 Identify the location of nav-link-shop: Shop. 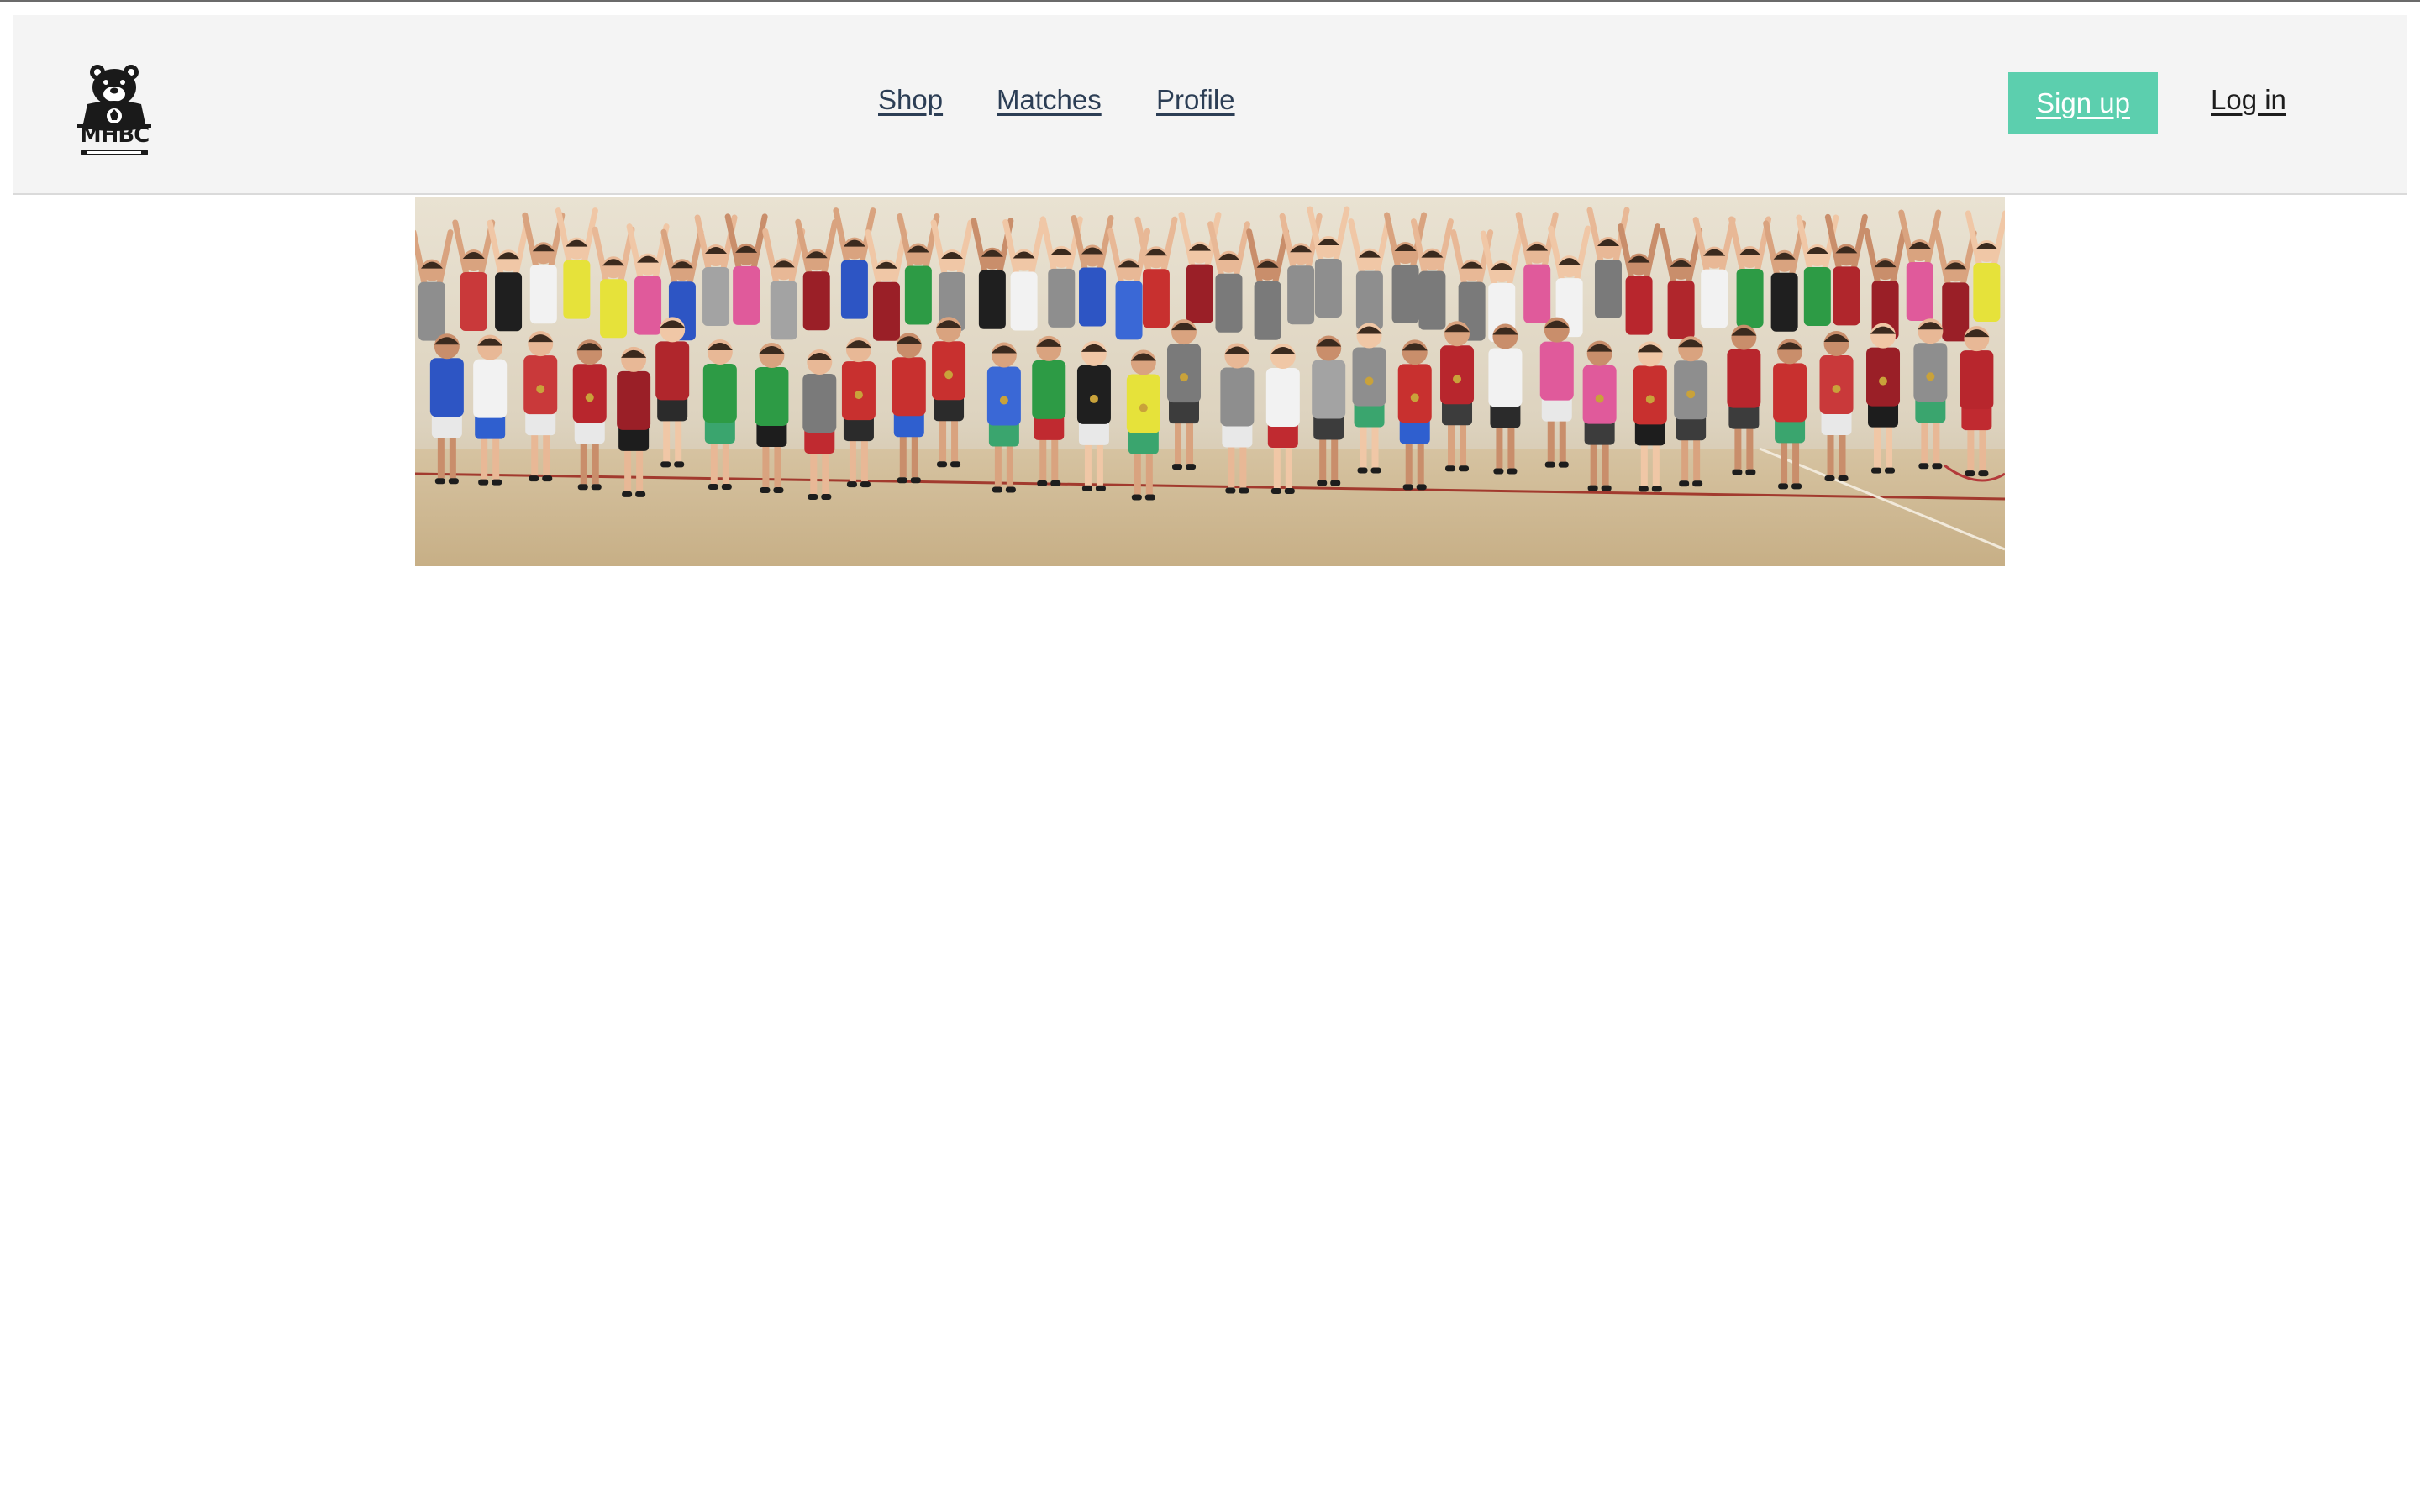
(910, 100).